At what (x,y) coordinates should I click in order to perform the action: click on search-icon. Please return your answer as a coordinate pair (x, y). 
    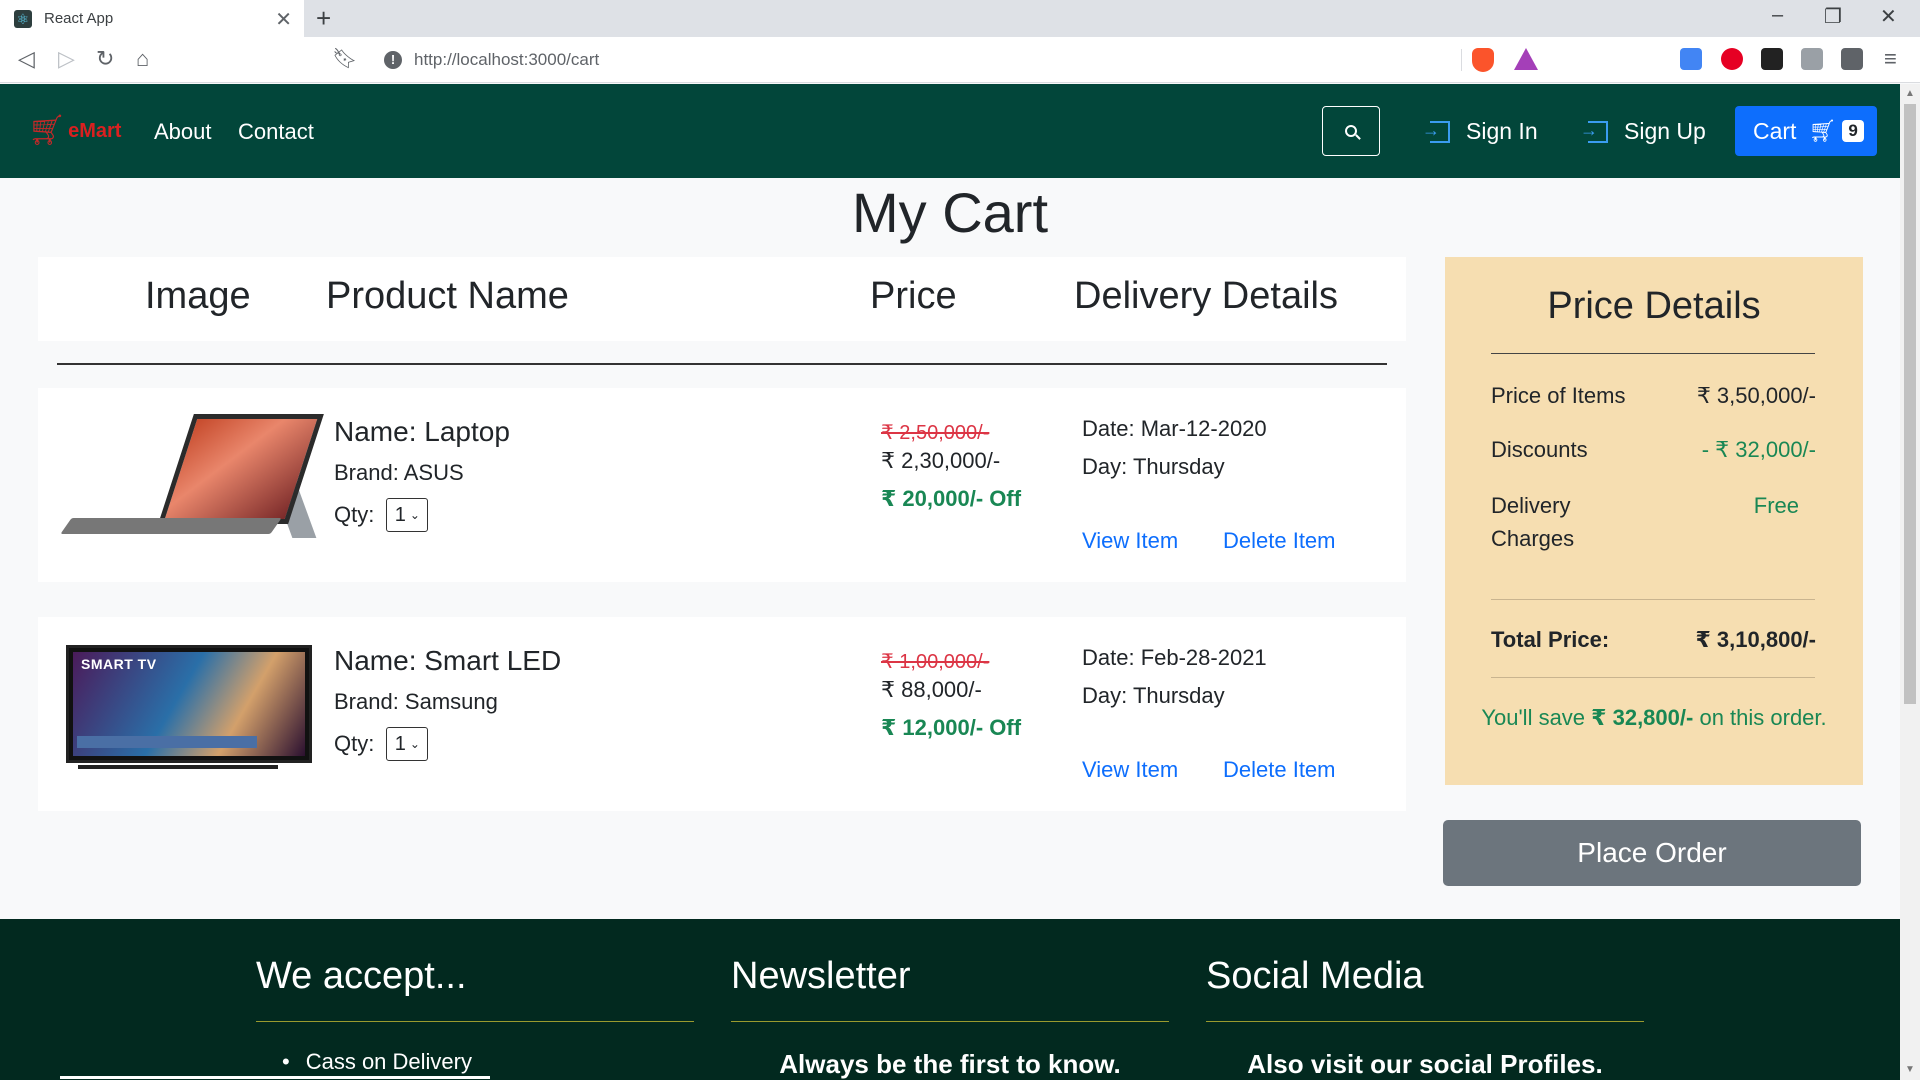
    Looking at the image, I should click on (1351, 131).